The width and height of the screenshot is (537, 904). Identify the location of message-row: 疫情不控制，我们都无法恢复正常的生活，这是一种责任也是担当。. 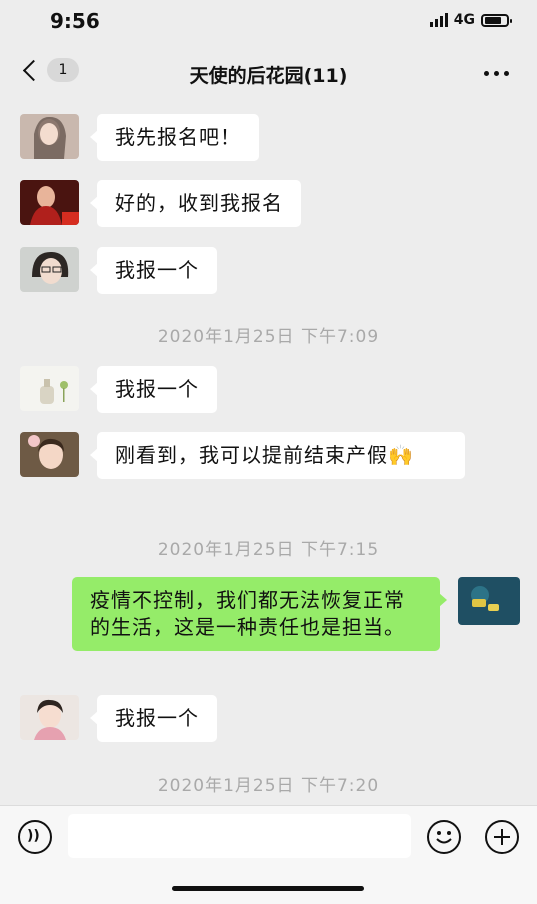
(296, 614).